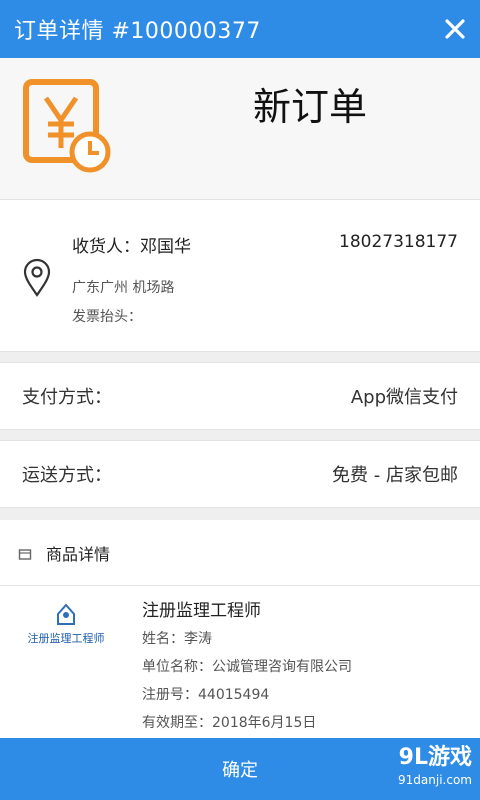 This screenshot has width=480, height=800. I want to click on yen-clock-icon, so click(68, 126).